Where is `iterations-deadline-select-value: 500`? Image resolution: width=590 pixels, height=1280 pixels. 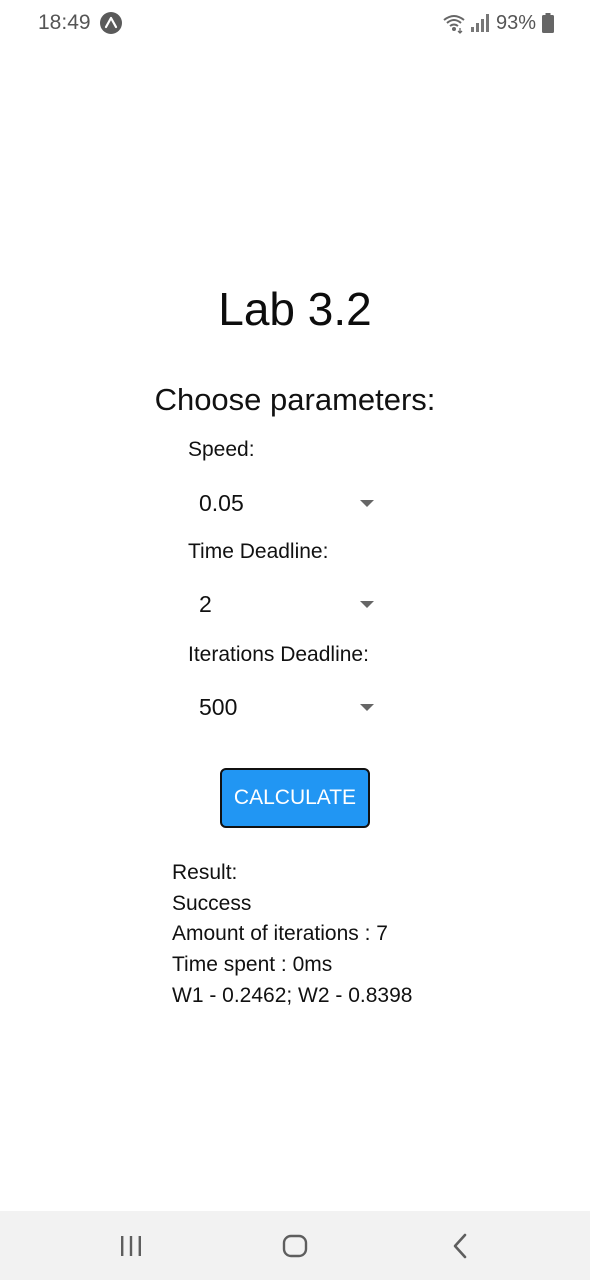
iterations-deadline-select-value: 500 is located at coordinates (218, 707).